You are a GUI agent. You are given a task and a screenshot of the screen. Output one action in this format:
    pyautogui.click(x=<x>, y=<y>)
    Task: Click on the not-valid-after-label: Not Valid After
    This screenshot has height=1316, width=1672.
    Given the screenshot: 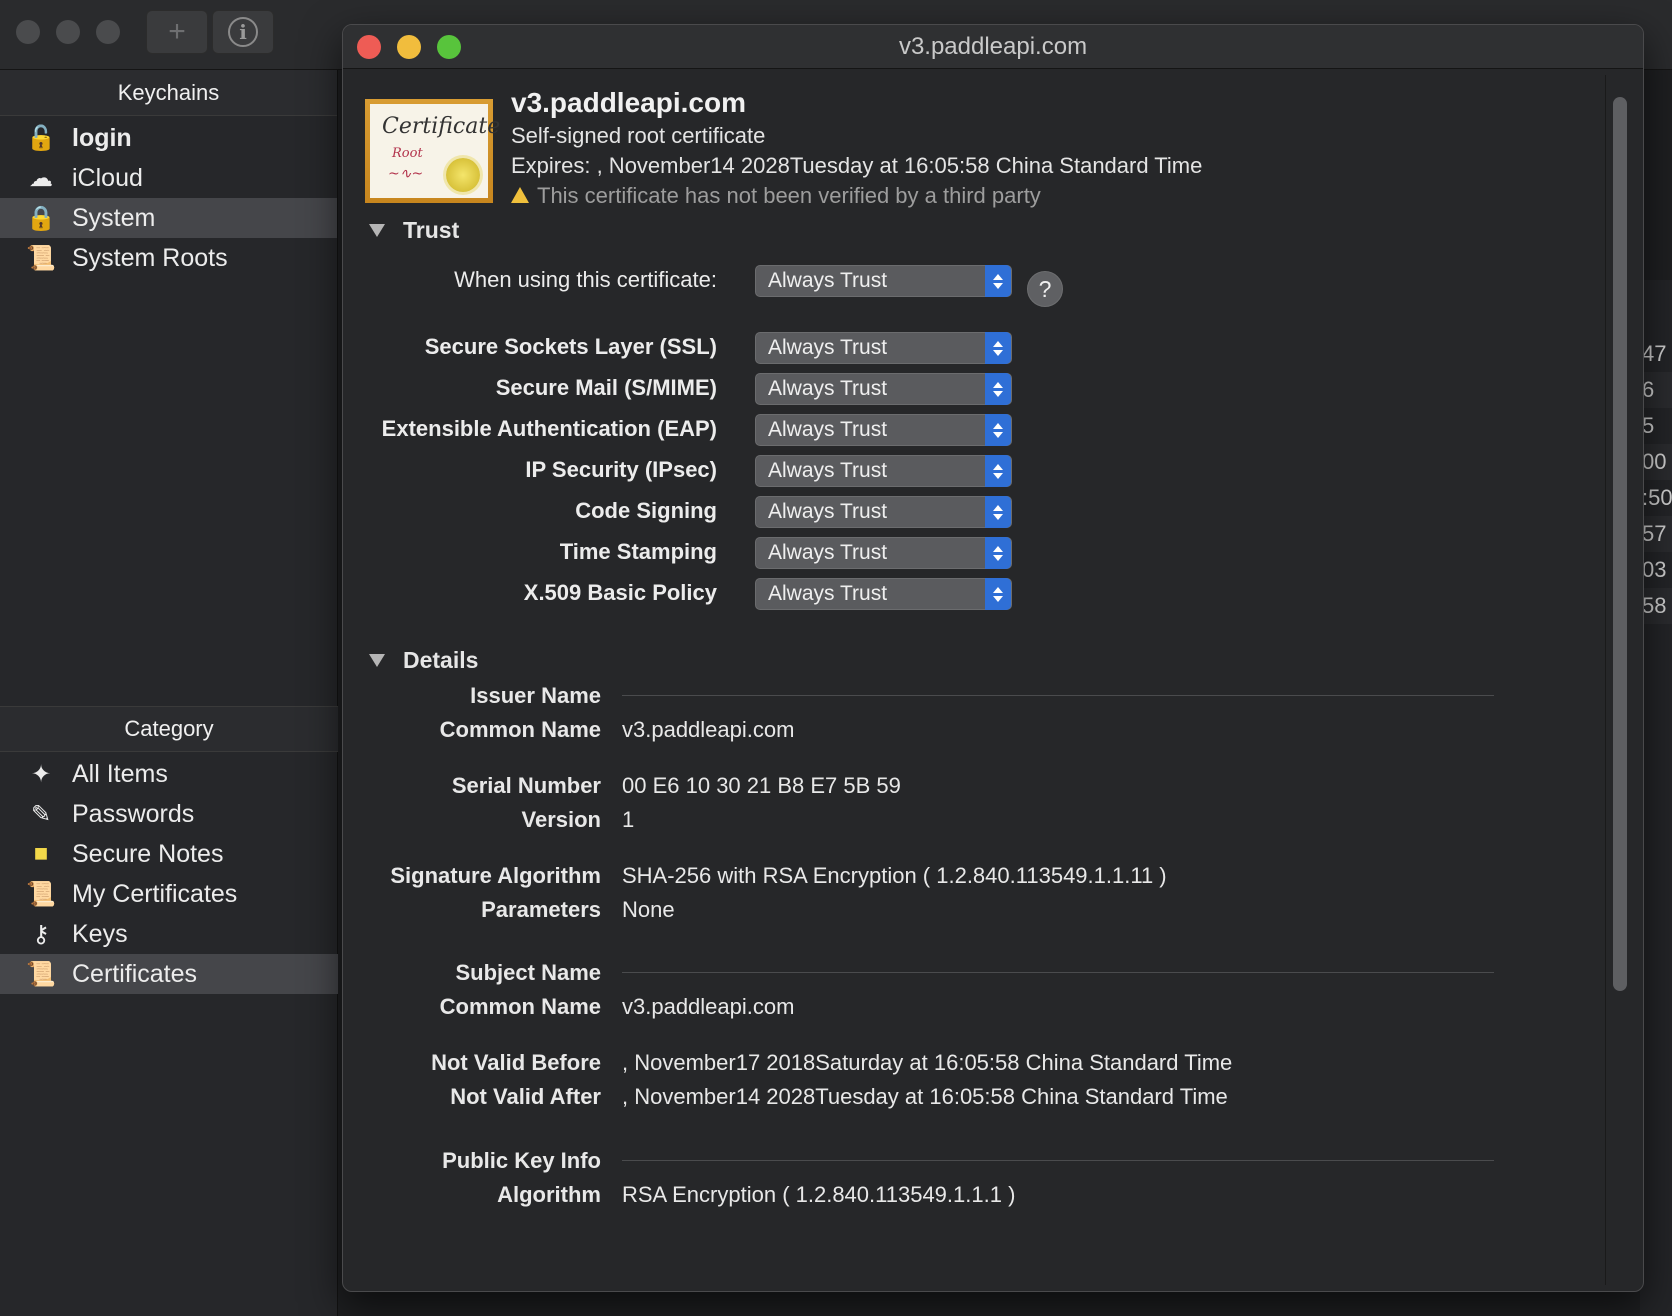 What is the action you would take?
    pyautogui.click(x=525, y=1096)
    